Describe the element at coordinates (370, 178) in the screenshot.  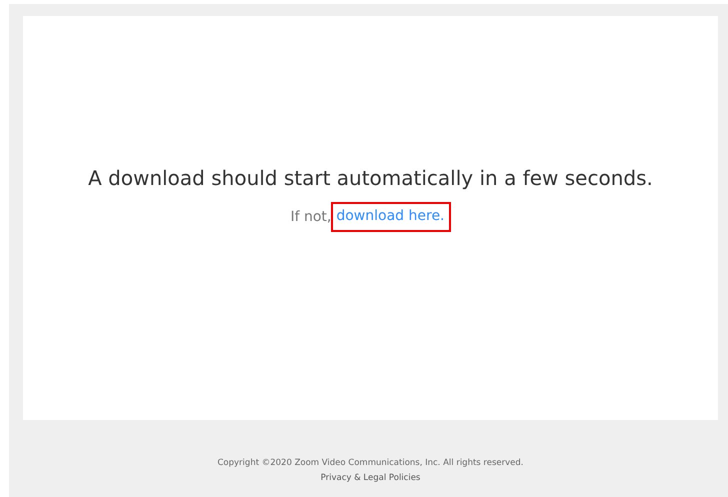
I see `download-heading: A download should start automatically in a few seconds.` at that location.